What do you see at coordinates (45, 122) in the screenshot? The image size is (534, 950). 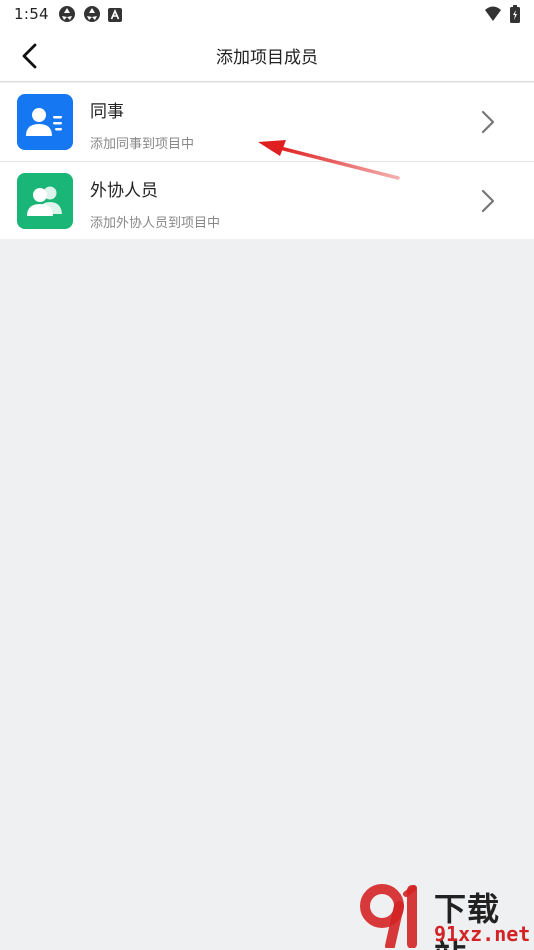 I see `contact-card-icon` at bounding box center [45, 122].